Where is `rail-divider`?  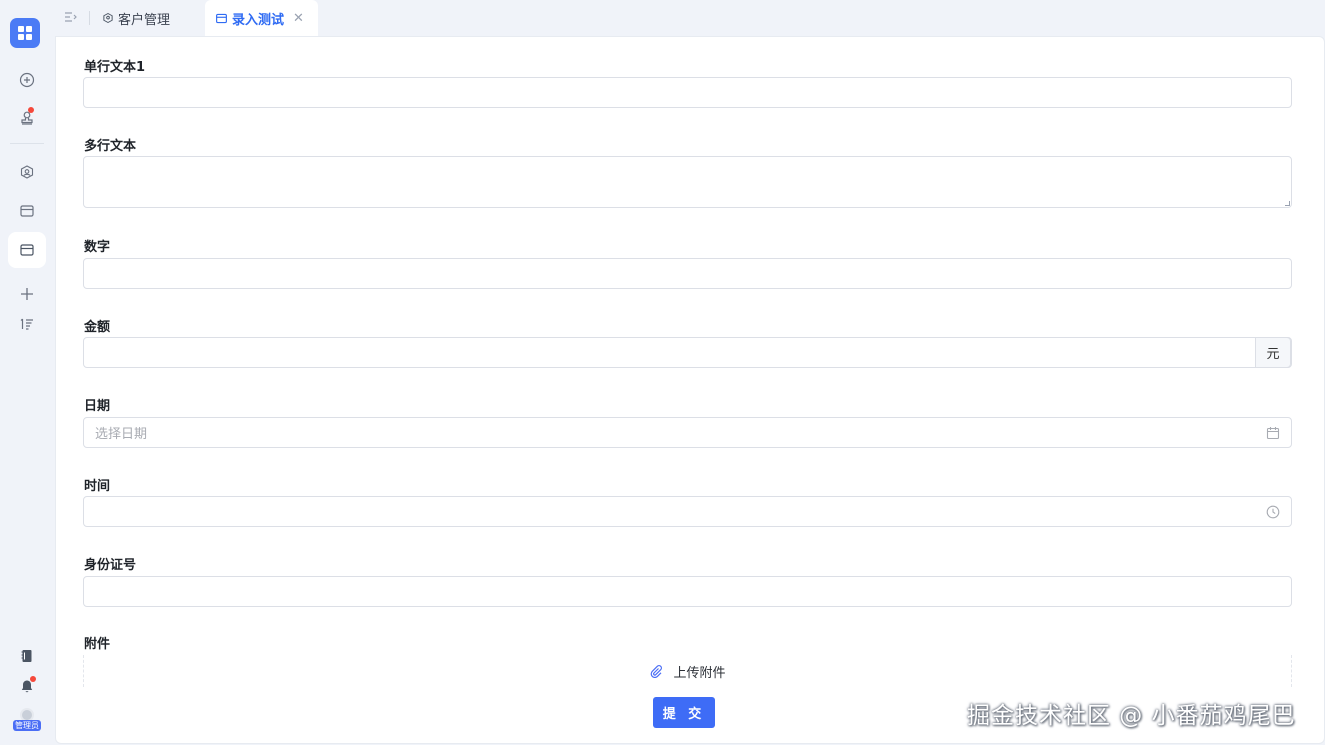 rail-divider is located at coordinates (27, 143).